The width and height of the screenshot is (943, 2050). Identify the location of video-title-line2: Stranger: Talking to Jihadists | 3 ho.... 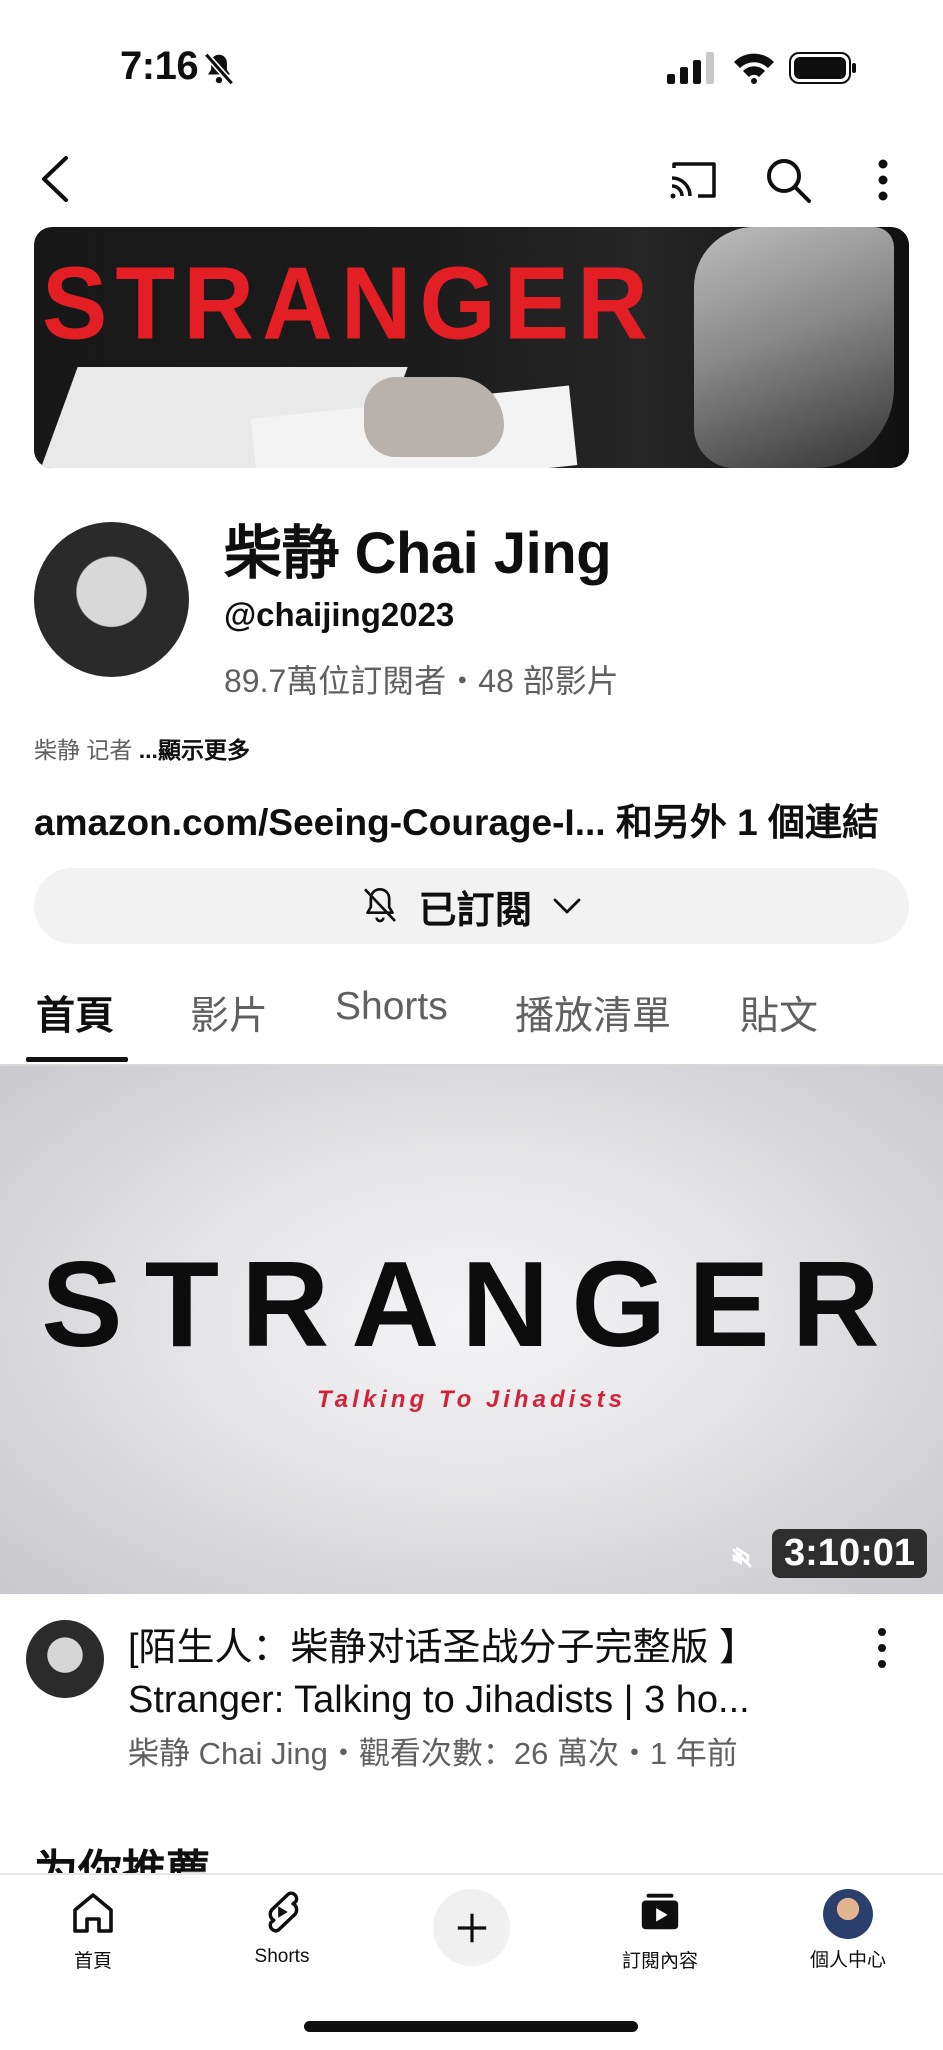
(439, 1700).